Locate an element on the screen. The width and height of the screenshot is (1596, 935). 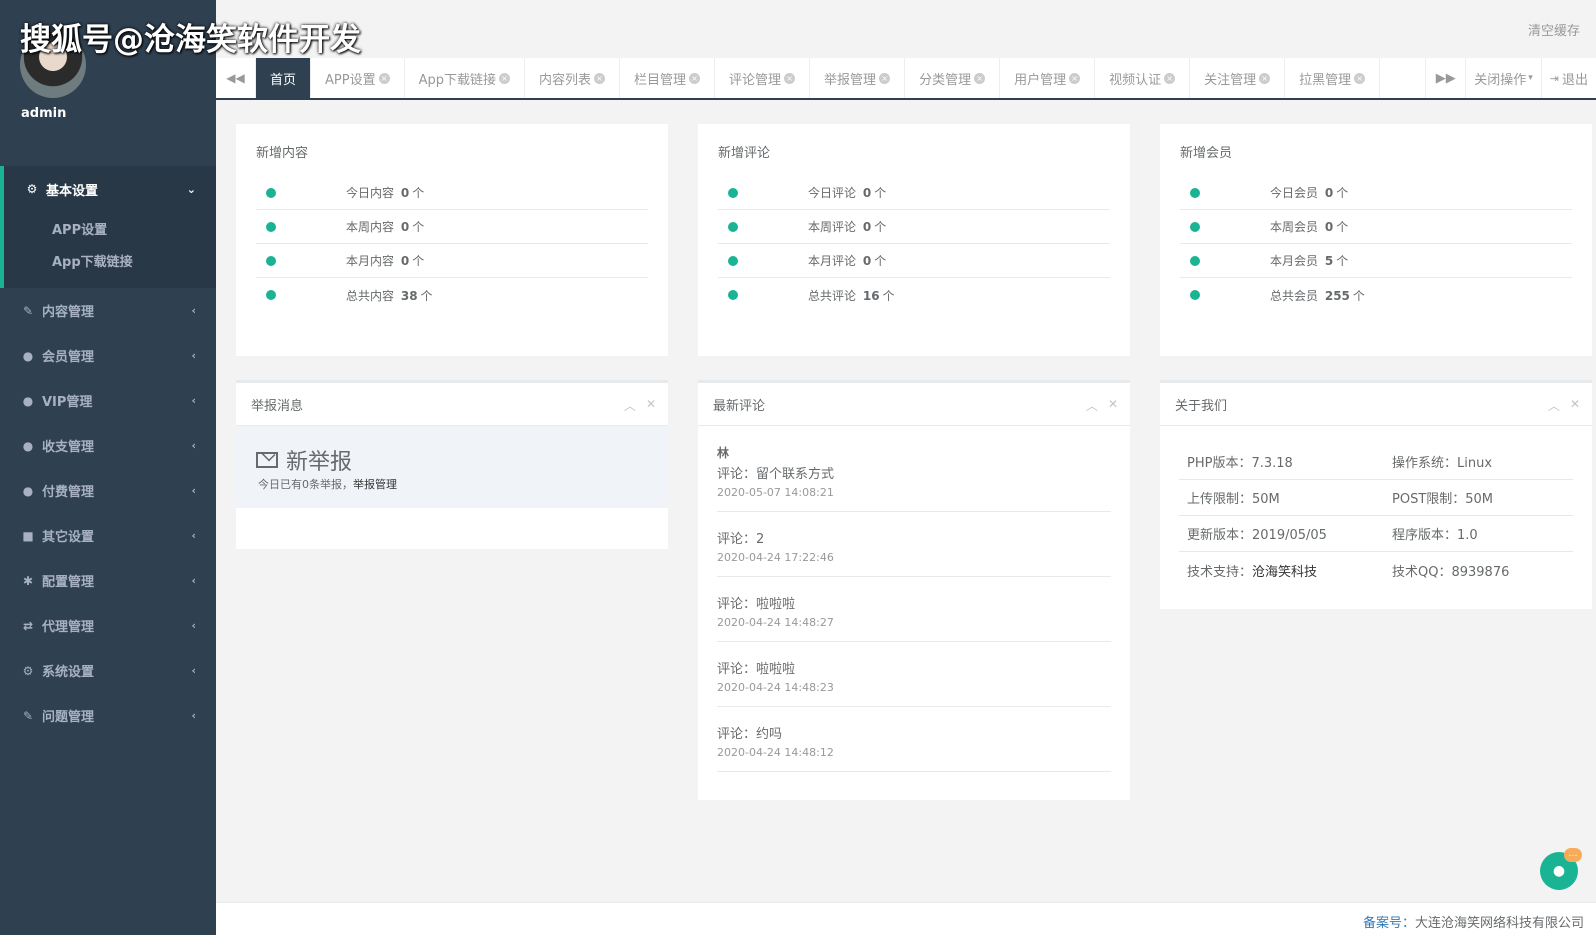
sidebar-item: ✱ 配置管理 ‹ is located at coordinates (108, 580).